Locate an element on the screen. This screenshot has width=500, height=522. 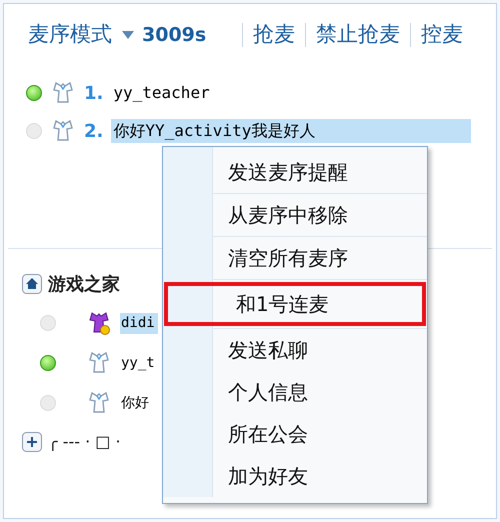
menu-item: 清空所有麦序 is located at coordinates (320, 258).